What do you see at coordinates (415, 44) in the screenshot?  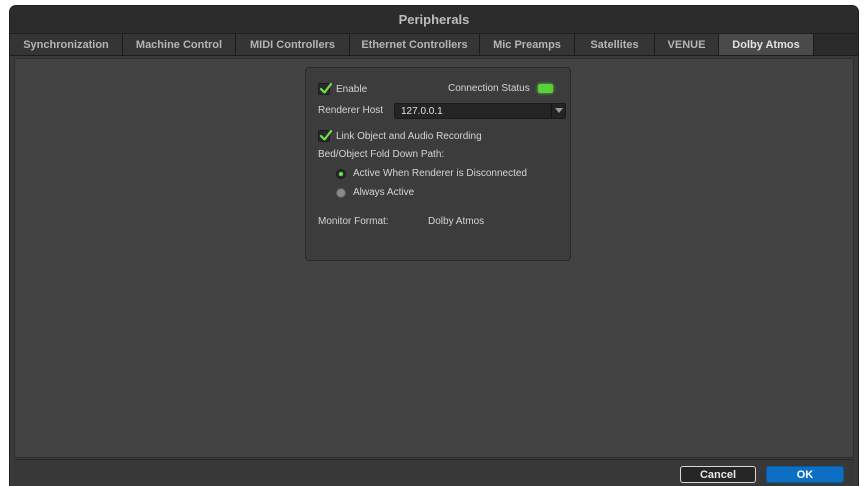 I see `tab-ethernet-controllers: Ethernet Controllers` at bounding box center [415, 44].